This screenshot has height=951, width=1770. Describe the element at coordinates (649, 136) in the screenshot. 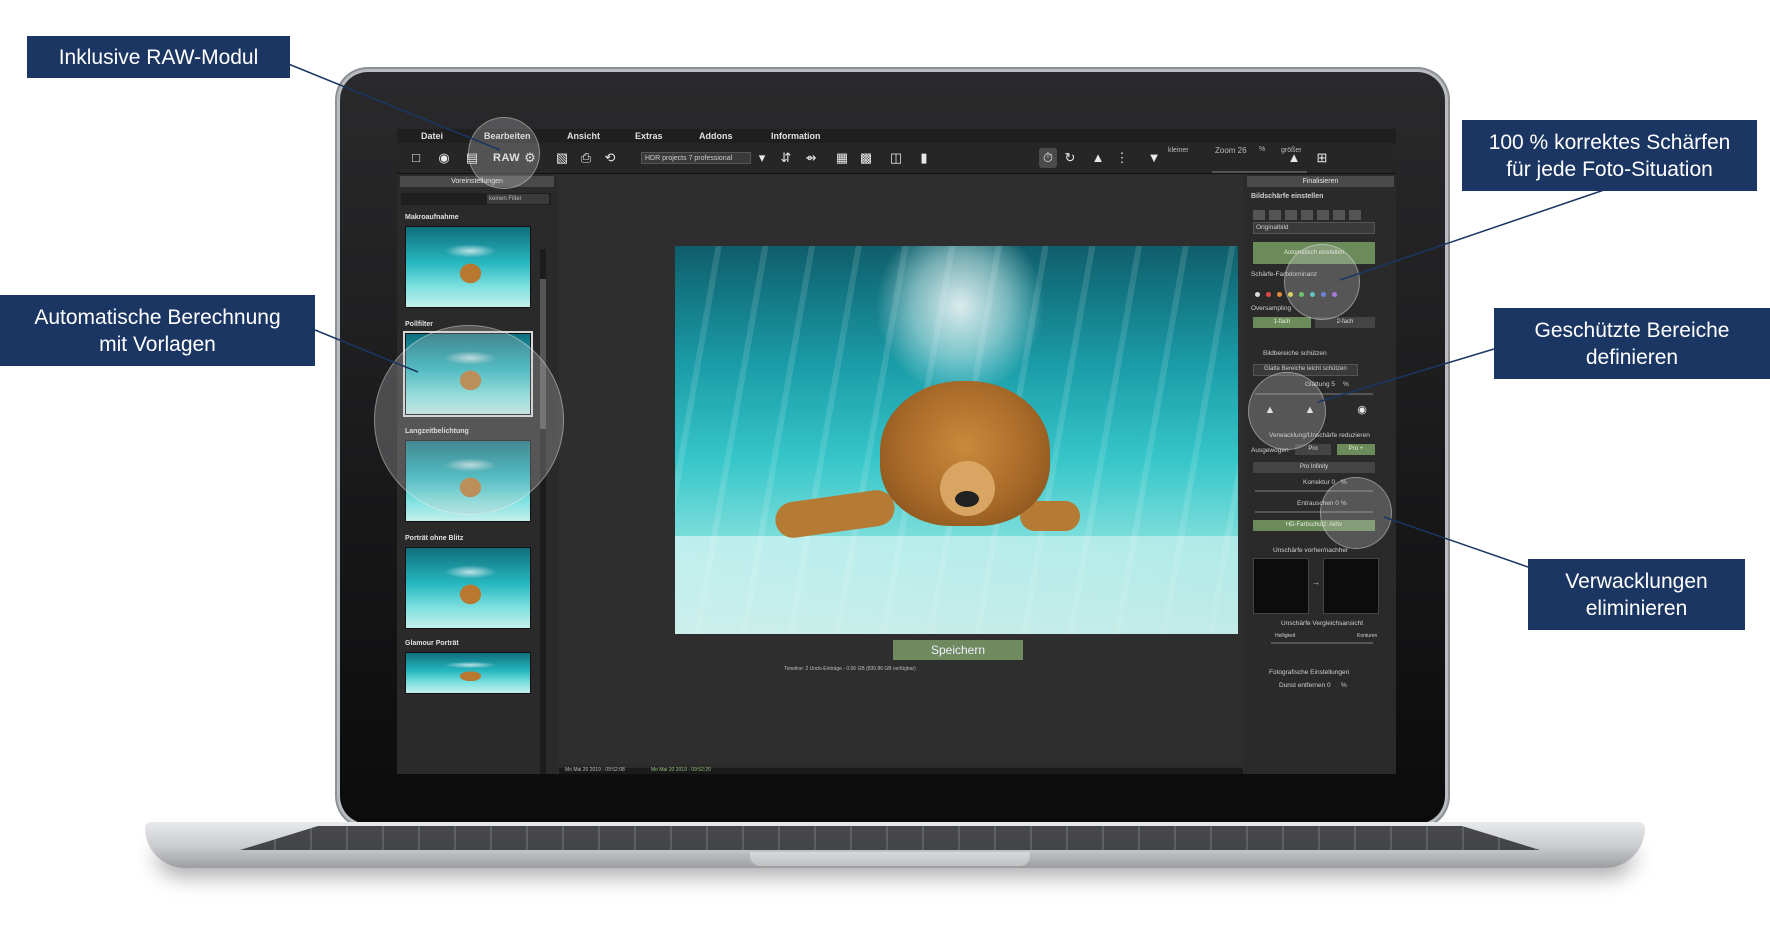

I see `menu-extras: Extras` at that location.